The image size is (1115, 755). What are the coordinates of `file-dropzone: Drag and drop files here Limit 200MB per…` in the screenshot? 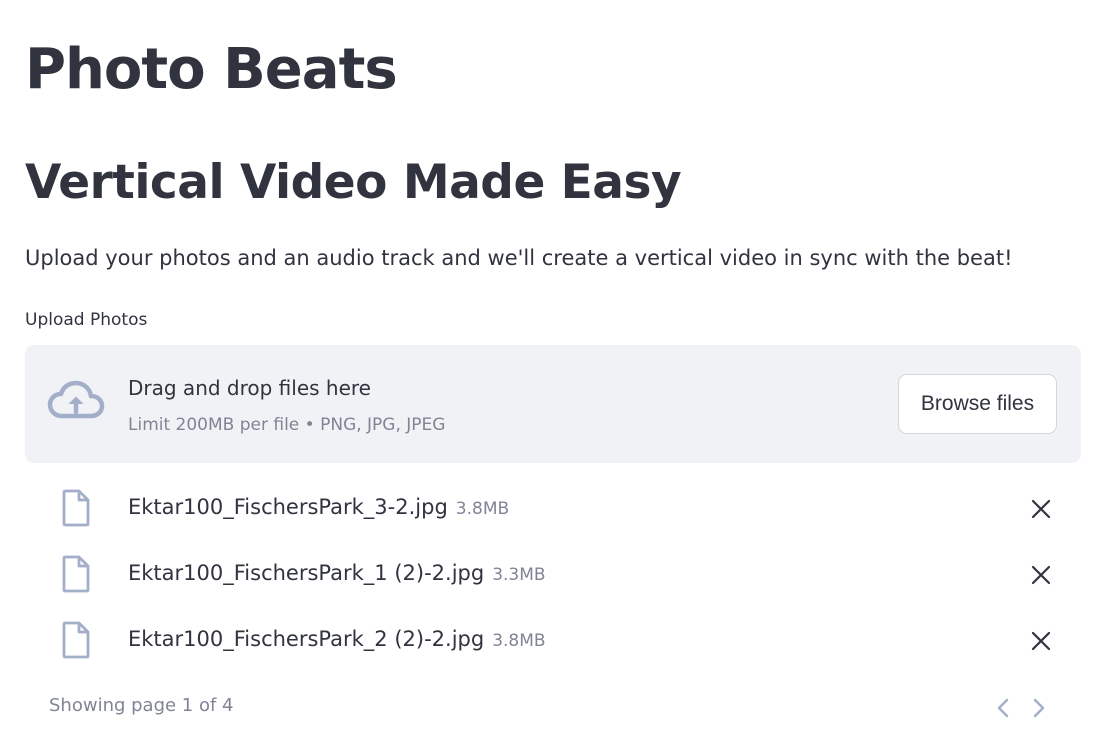 It's located at (553, 404).